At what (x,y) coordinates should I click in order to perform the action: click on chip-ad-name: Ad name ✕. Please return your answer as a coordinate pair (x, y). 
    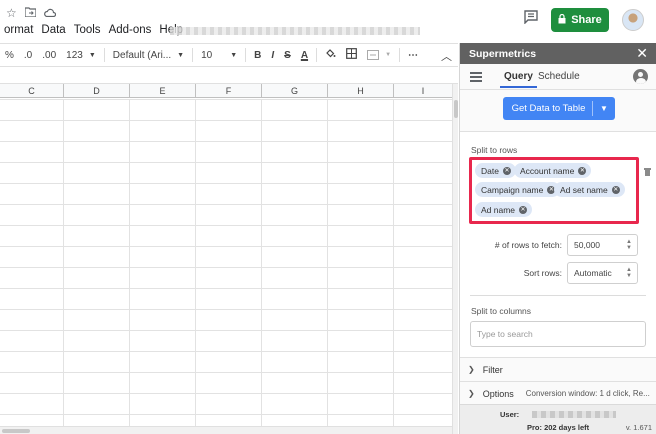
    Looking at the image, I should click on (504, 209).